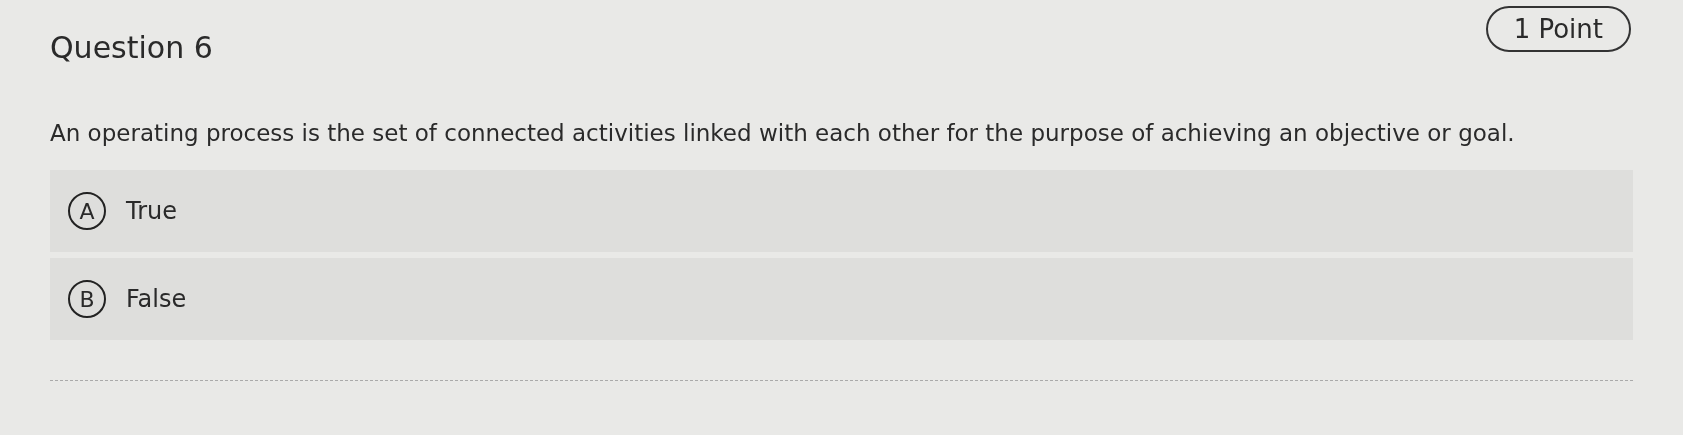 The height and width of the screenshot is (435, 1683). Describe the element at coordinates (151, 211) in the screenshot. I see `option-label: True` at that location.